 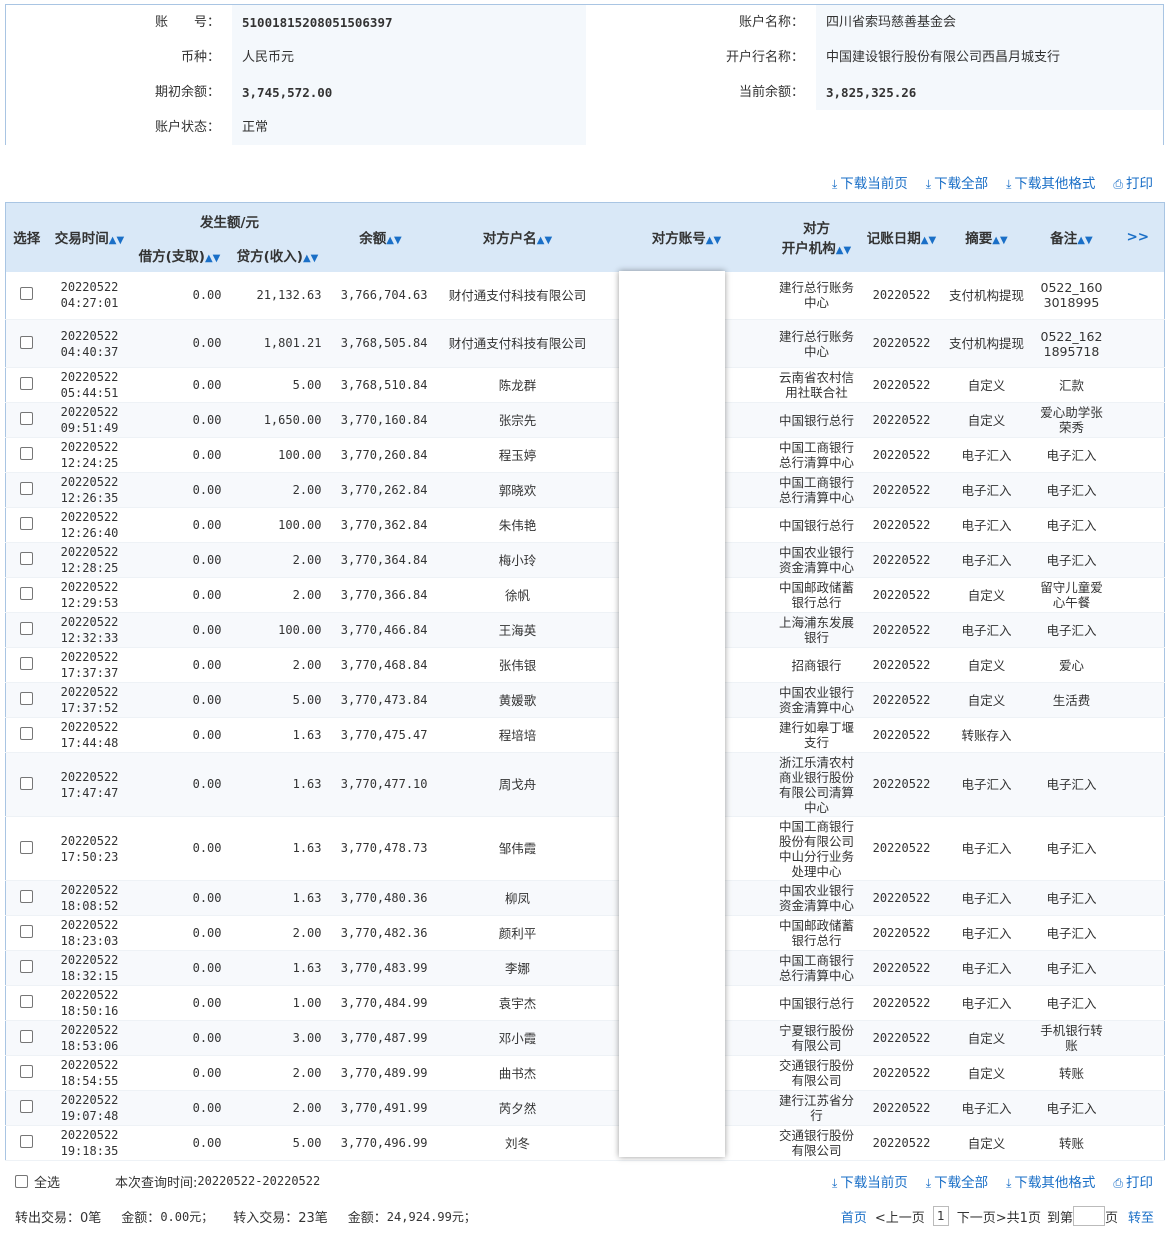 I want to click on col-debit: 借方(支取)▲▼, so click(x=179, y=255).